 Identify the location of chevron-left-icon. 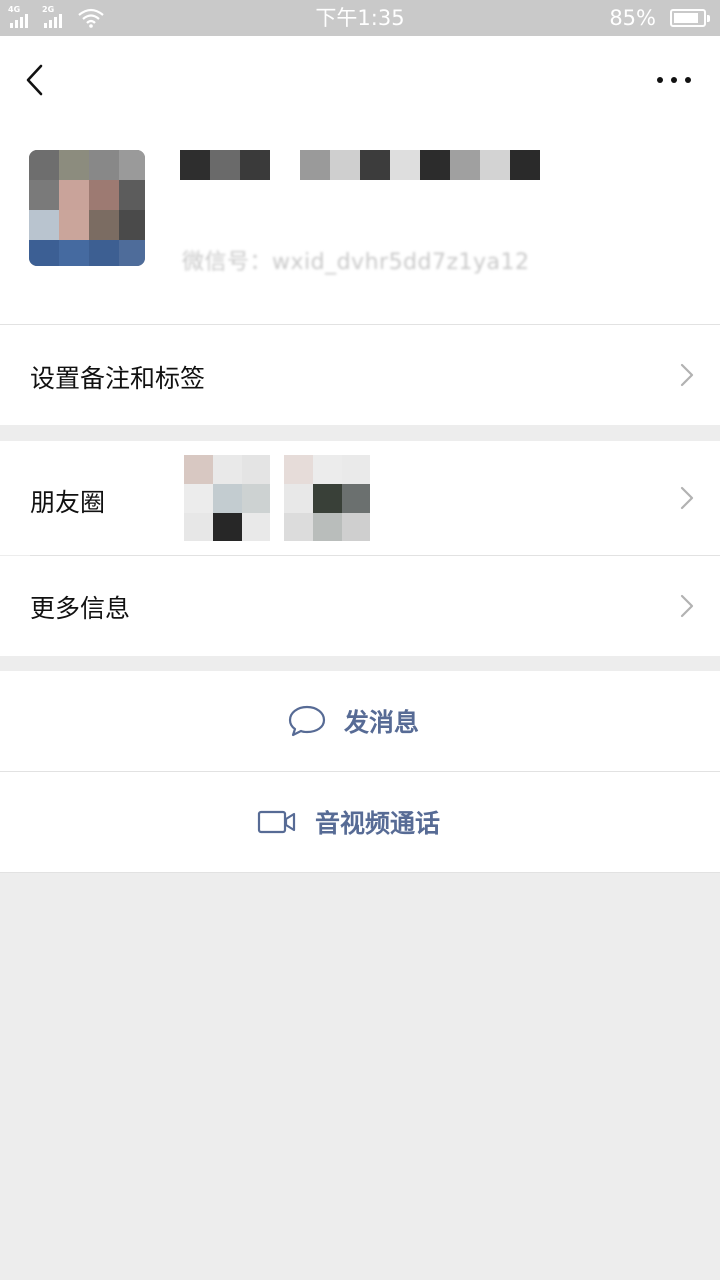
(34, 80).